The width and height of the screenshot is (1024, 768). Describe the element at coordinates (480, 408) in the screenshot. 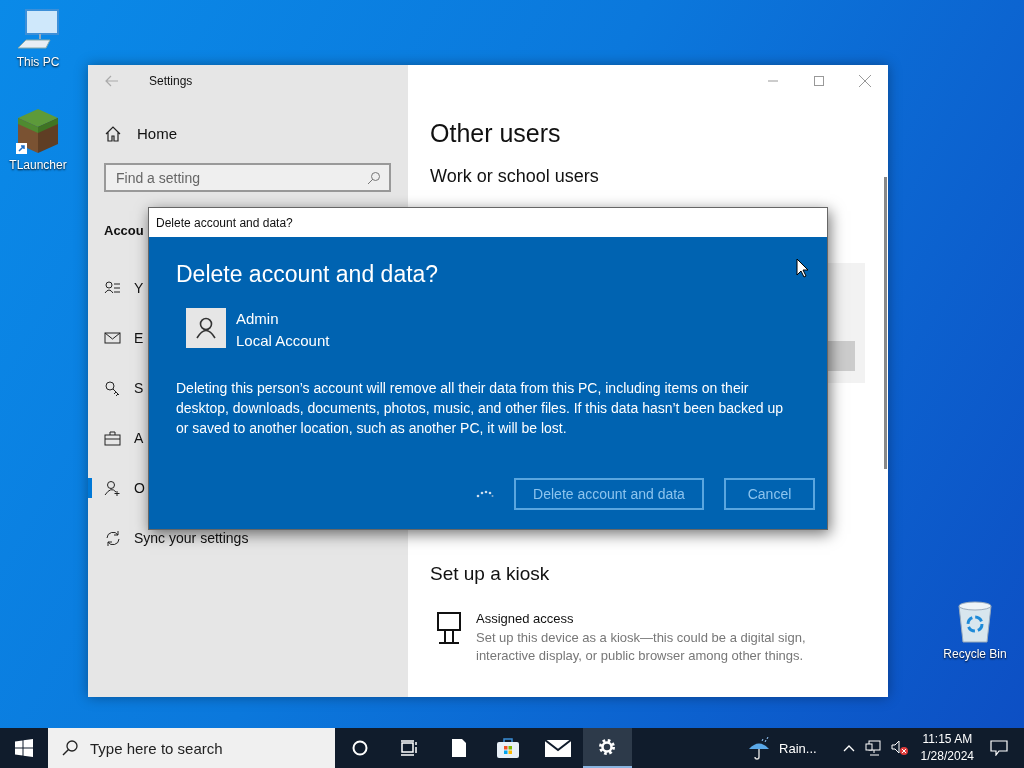

I see `dialog-message: Deleting this person’s account will remove all their data from this PC, including items on their desktop, downloads, documents, photos, music, and other files. If this data hasn’t been backed up or saved to another location, such as another PC, it will be lost.` at that location.